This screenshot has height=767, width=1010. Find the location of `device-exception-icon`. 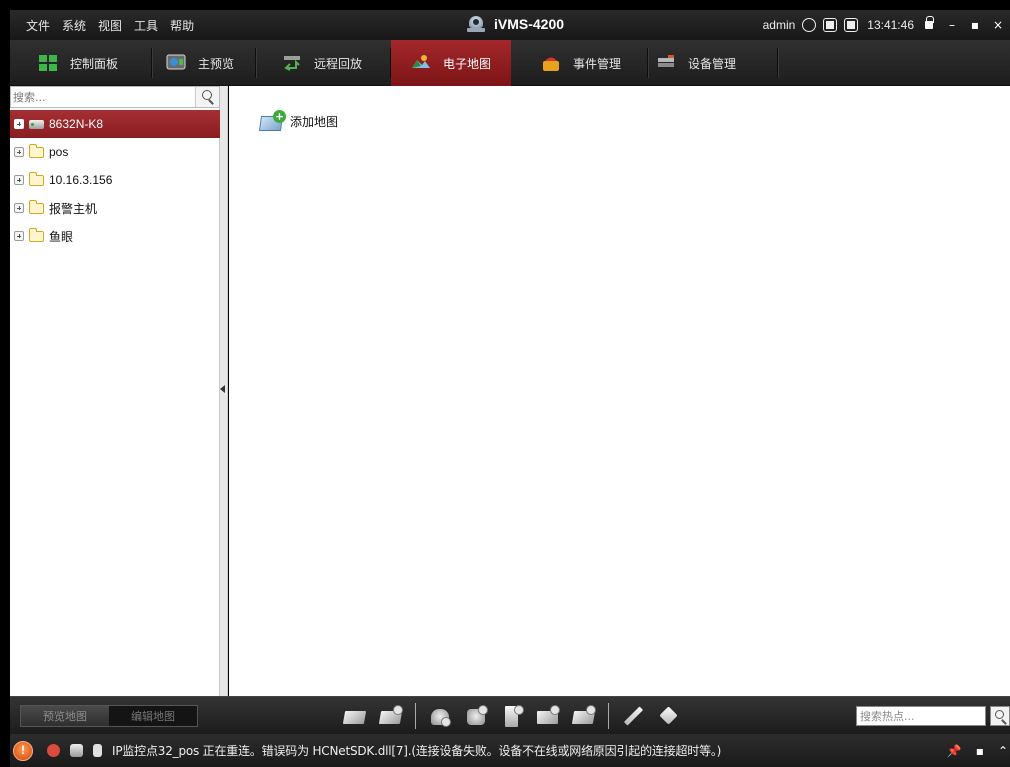

device-exception-icon is located at coordinates (76, 750).